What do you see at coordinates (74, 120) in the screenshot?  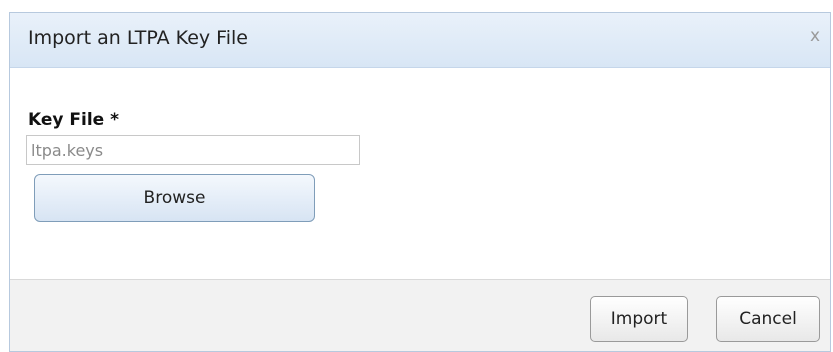 I see `key-file-label: Key File *` at bounding box center [74, 120].